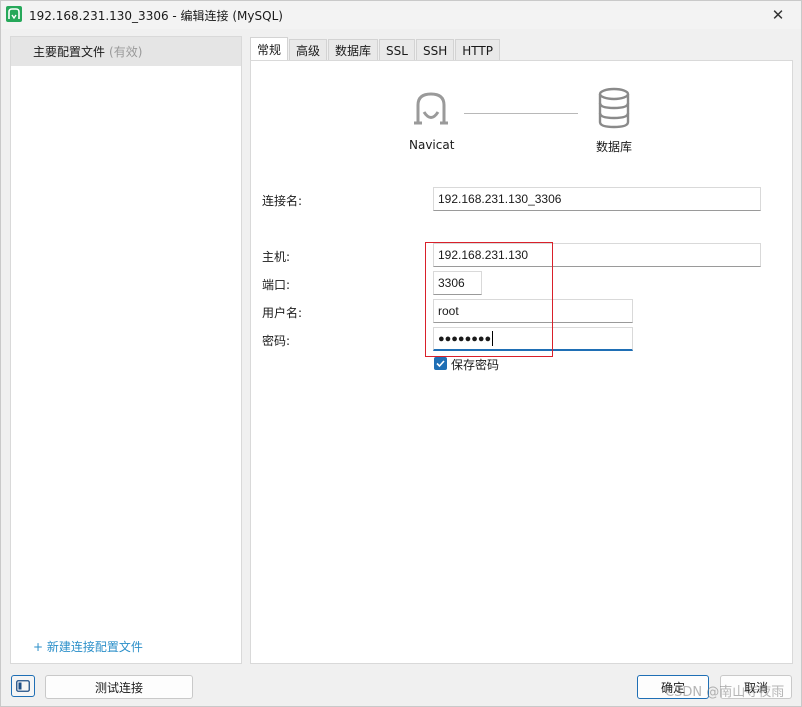  Describe the element at coordinates (308, 50) in the screenshot. I see `tab-advanced: 高级` at that location.